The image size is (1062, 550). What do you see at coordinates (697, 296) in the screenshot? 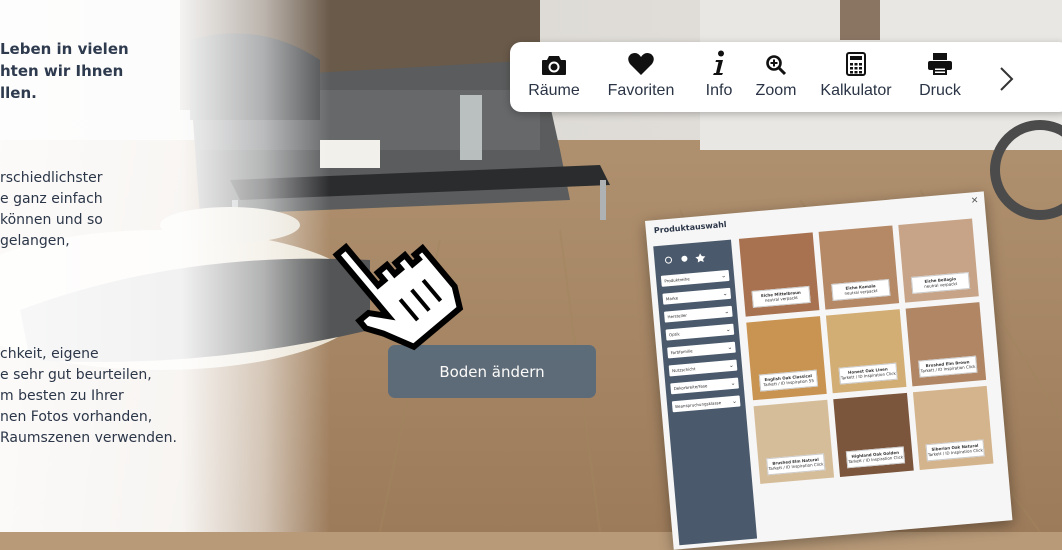
I see `filter-dropdown-2: Marke ⌄` at bounding box center [697, 296].